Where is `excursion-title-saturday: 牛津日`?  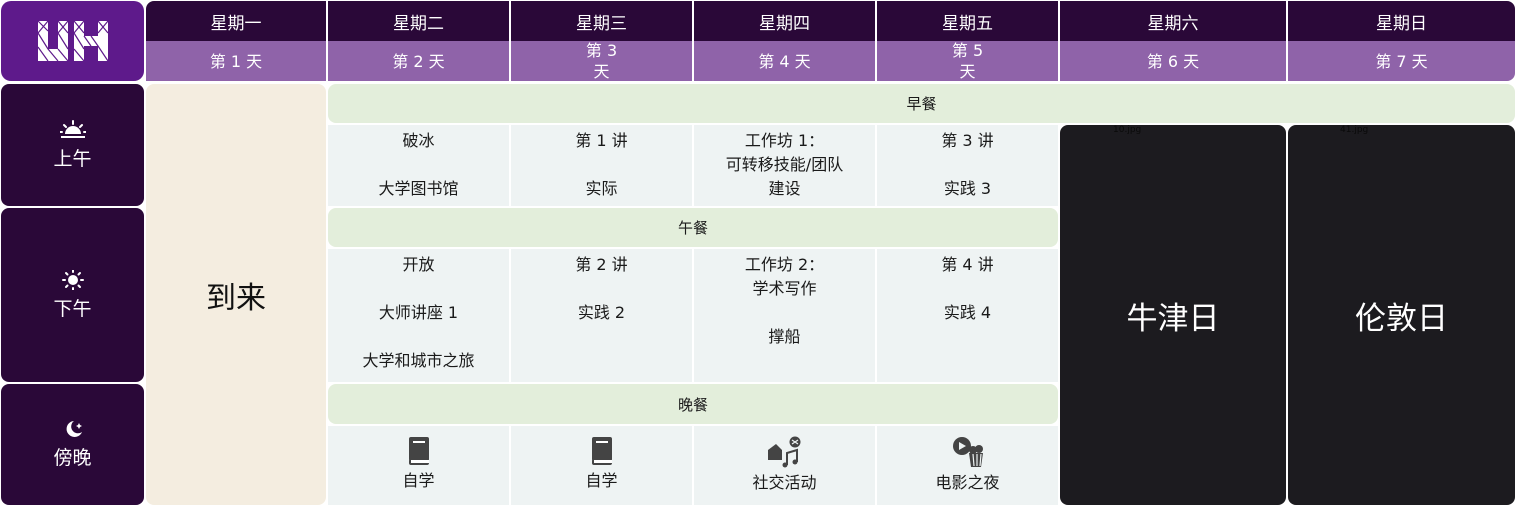
excursion-title-saturday: 牛津日 is located at coordinates (1173, 318).